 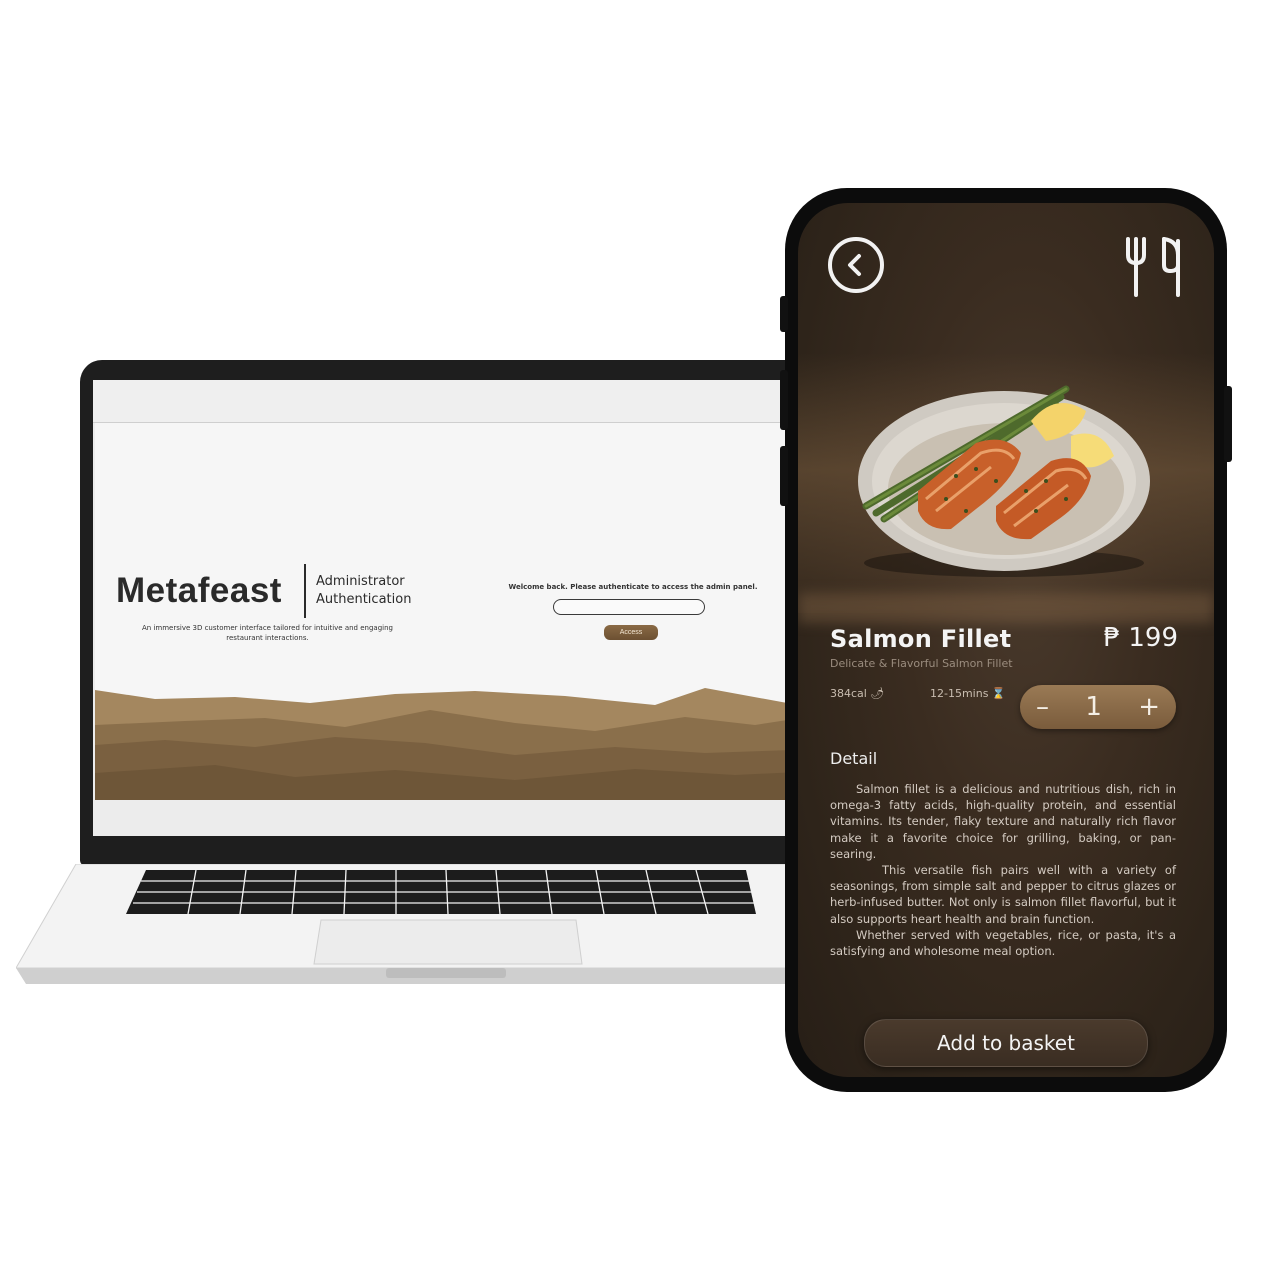 What do you see at coordinates (629, 607) in the screenshot?
I see `password-input` at bounding box center [629, 607].